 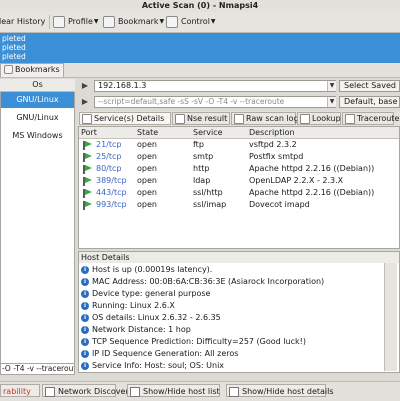 I want to click on control-button: Control▼, so click(x=191, y=22).